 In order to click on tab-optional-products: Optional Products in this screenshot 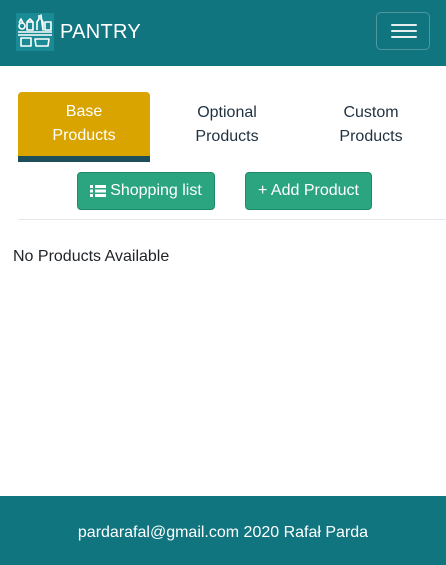, I will do `click(227, 127)`.